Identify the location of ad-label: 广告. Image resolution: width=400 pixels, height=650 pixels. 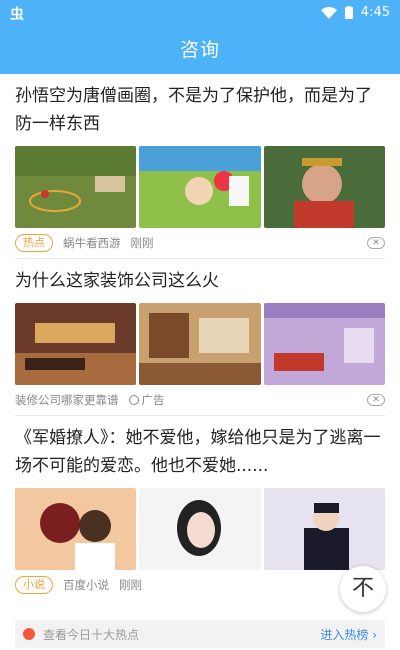
(153, 400).